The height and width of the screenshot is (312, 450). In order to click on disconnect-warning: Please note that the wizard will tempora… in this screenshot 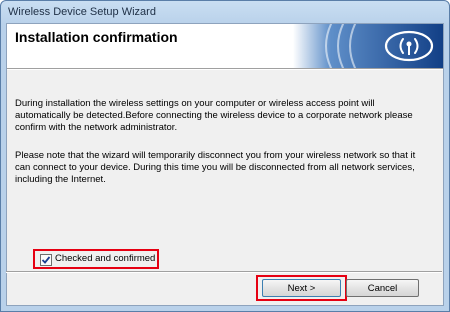, I will do `click(215, 167)`.